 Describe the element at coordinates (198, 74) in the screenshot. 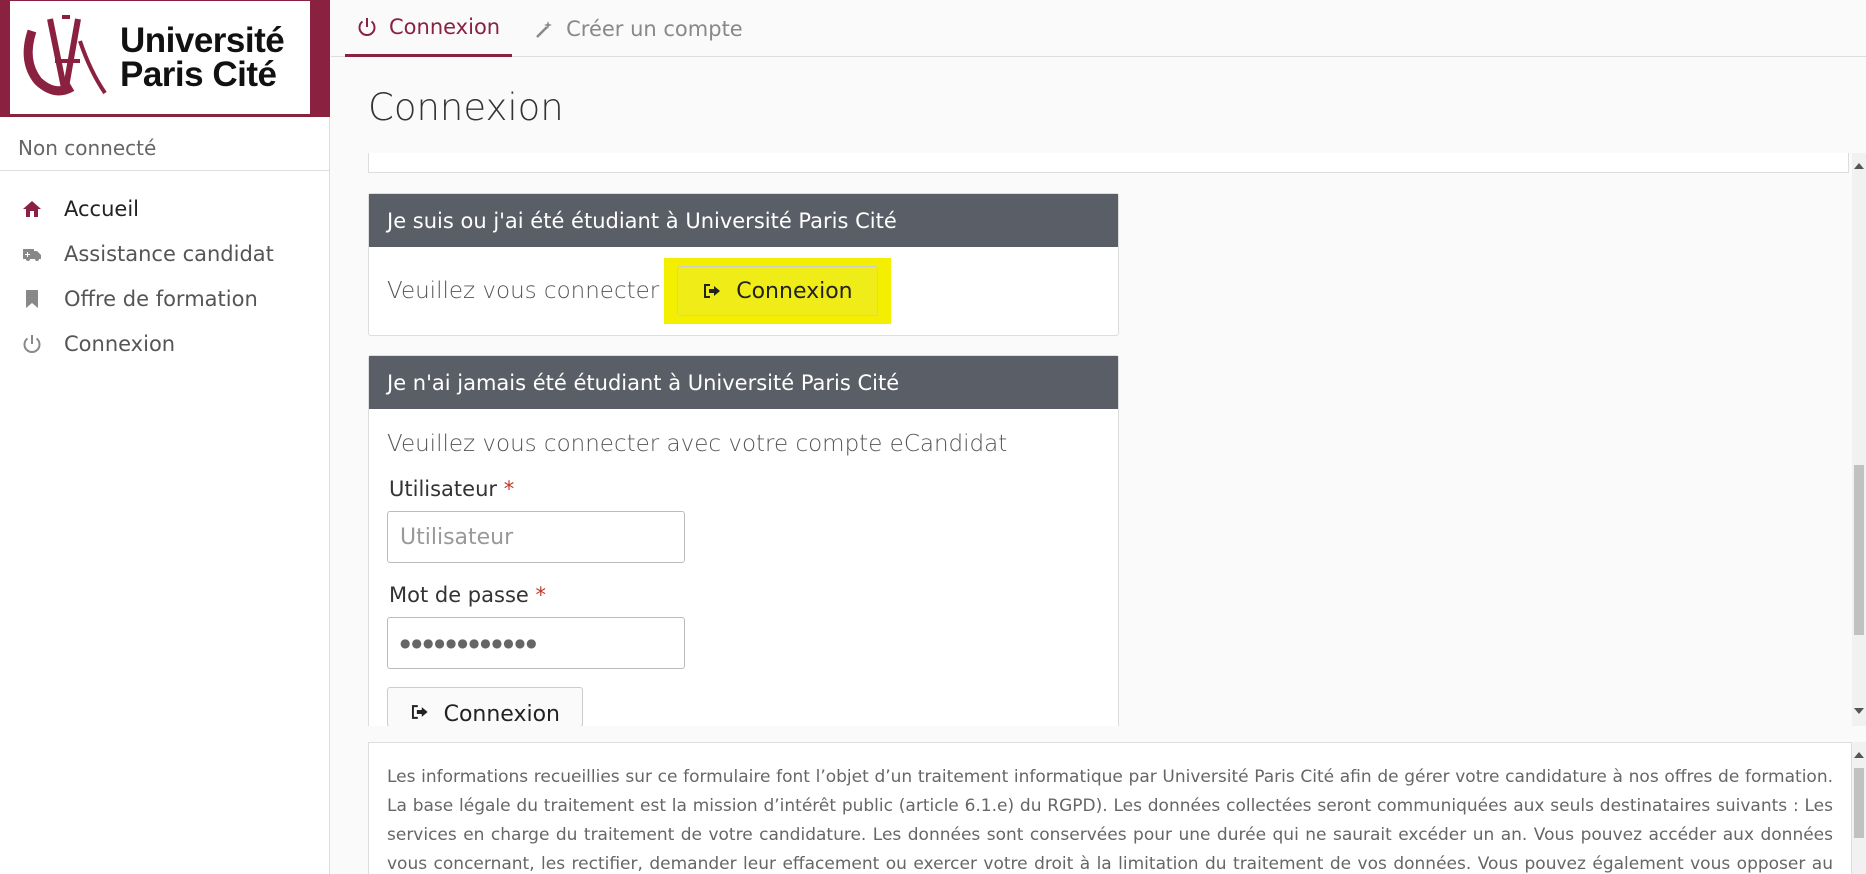

I see `brand-line2: Paris Cité` at that location.